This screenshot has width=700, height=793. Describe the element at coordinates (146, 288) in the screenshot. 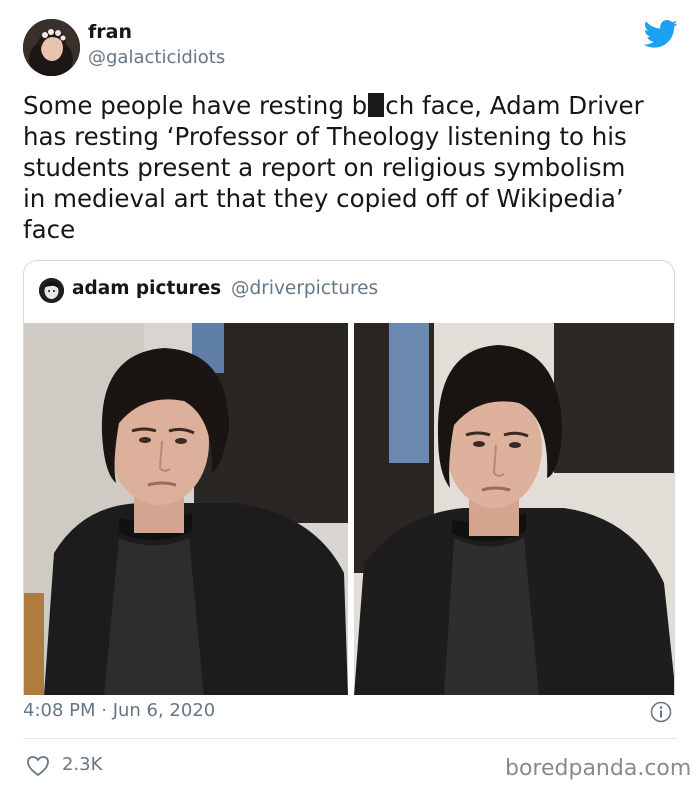

I see `quoted-author-name: adam pictures` at that location.